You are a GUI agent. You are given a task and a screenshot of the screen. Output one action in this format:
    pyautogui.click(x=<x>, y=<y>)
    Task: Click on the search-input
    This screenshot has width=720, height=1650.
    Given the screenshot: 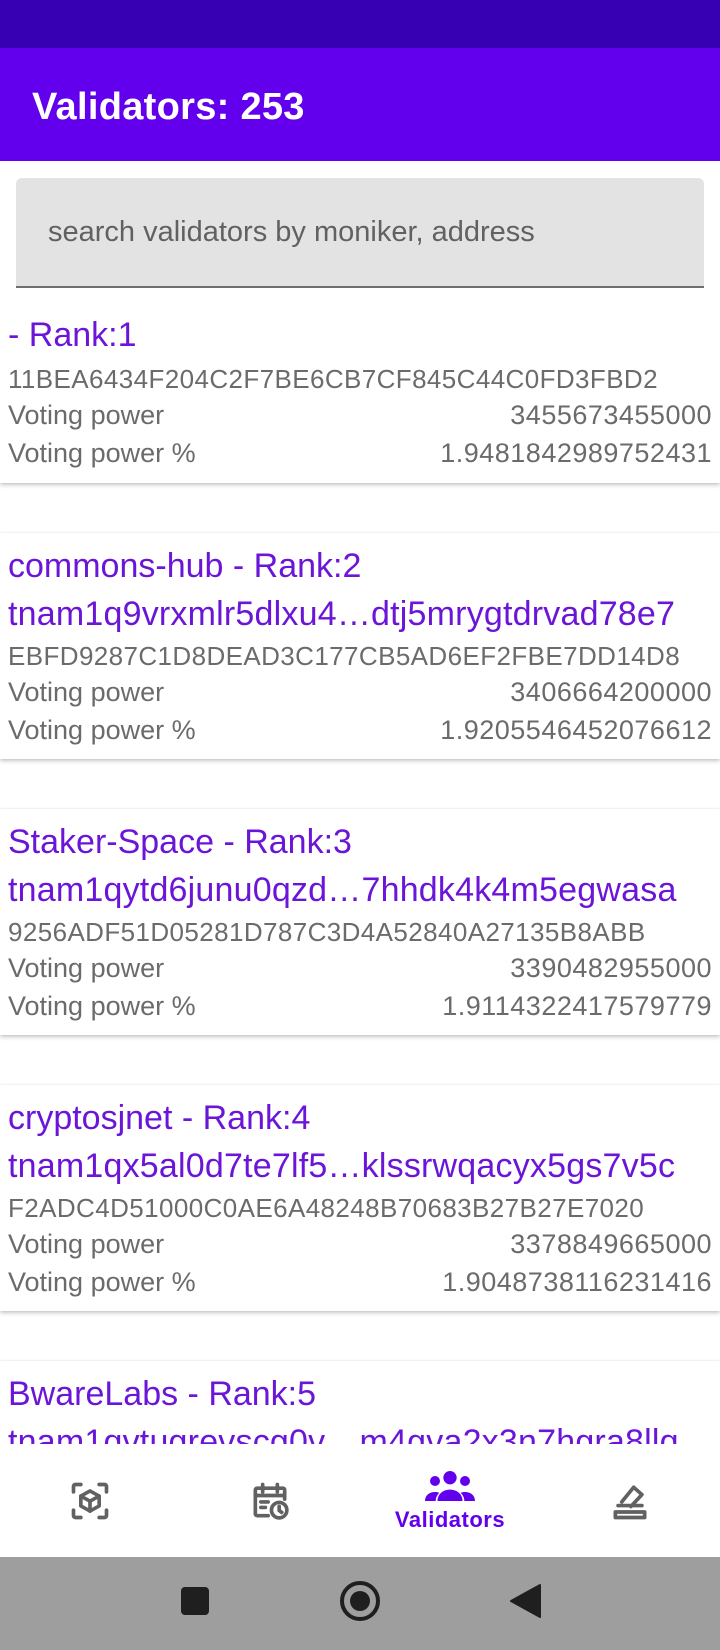 What is the action you would take?
    pyautogui.click(x=360, y=232)
    